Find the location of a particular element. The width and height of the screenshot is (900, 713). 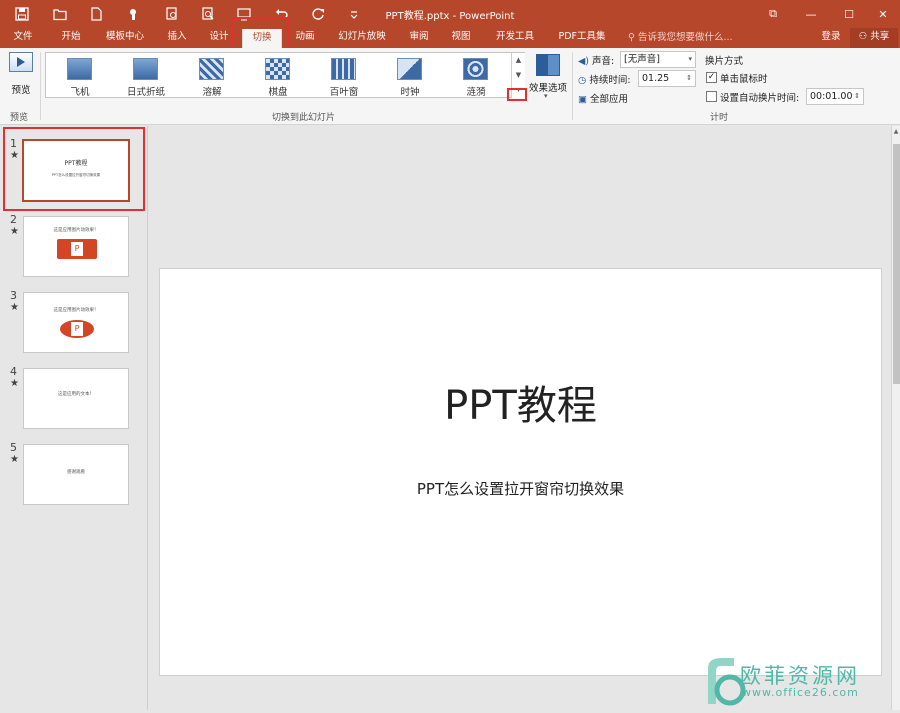

group-label-preview: 预览 is located at coordinates (19, 118).